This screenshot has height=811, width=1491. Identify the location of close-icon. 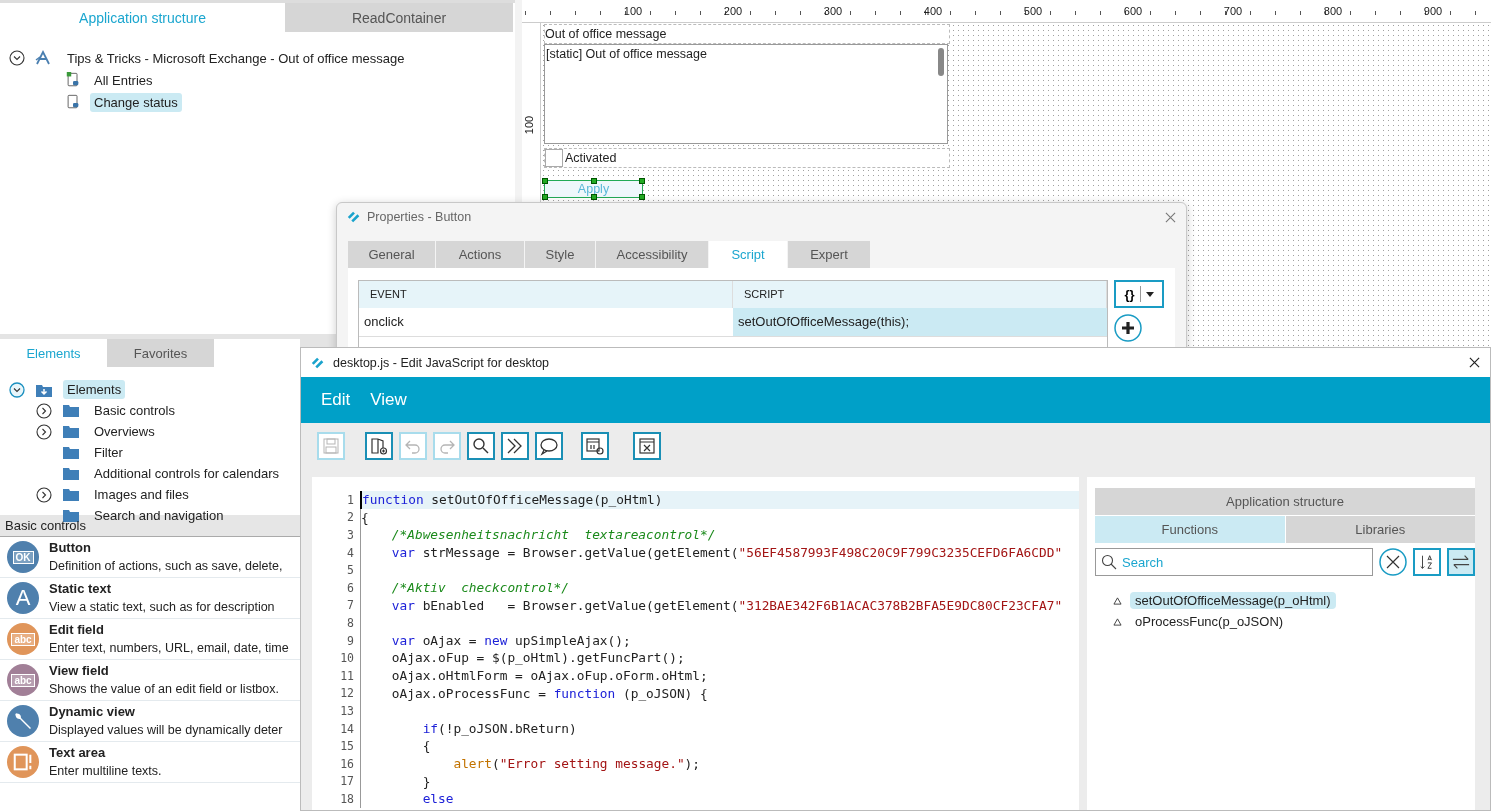
(1474, 362).